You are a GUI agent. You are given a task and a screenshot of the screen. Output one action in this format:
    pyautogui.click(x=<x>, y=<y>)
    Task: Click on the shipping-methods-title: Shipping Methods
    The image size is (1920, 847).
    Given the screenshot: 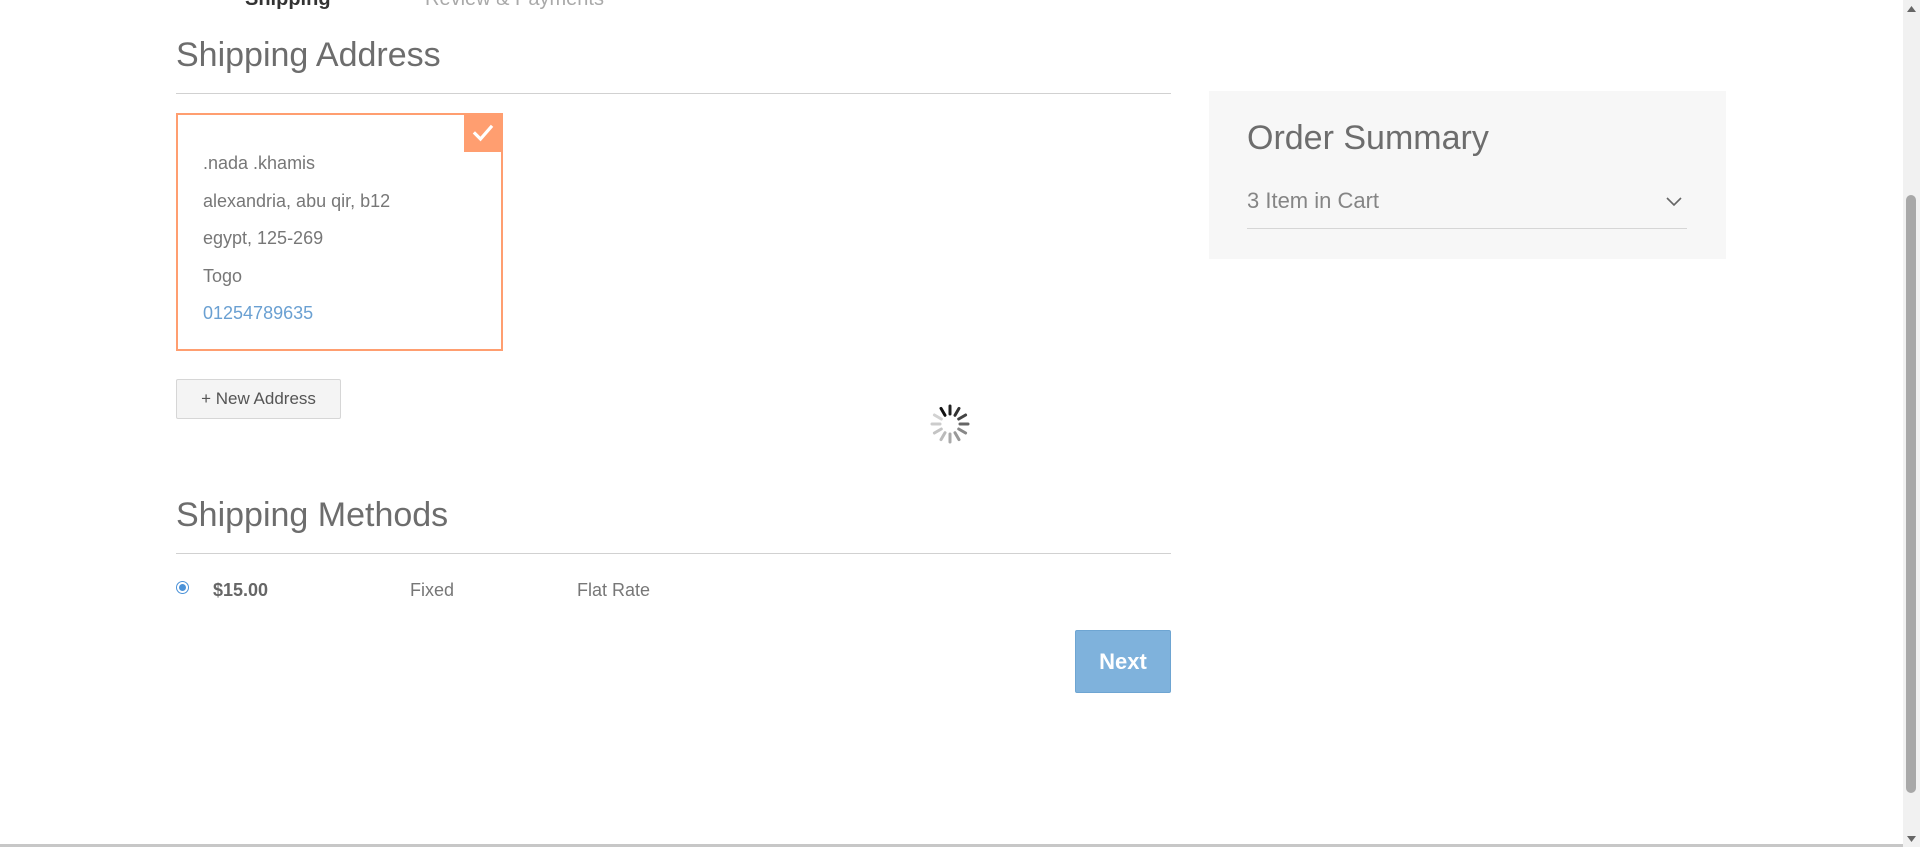 What is the action you would take?
    pyautogui.click(x=312, y=515)
    